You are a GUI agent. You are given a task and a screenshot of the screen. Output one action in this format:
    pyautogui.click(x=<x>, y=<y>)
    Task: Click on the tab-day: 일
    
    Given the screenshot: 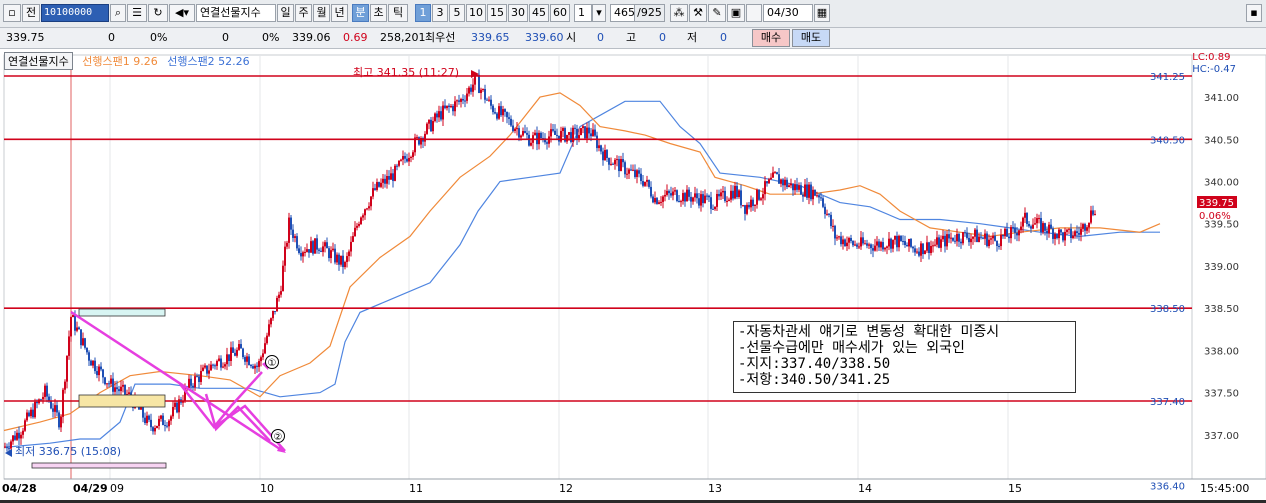 What is the action you would take?
    pyautogui.click(x=285, y=13)
    